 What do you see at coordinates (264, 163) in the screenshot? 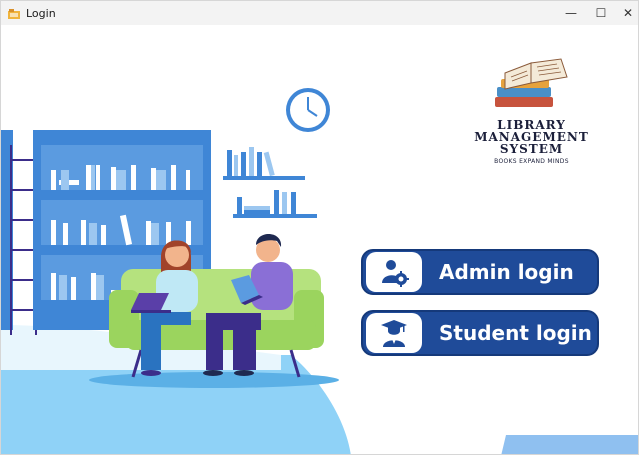
I see `wall-shelf-top` at bounding box center [264, 163].